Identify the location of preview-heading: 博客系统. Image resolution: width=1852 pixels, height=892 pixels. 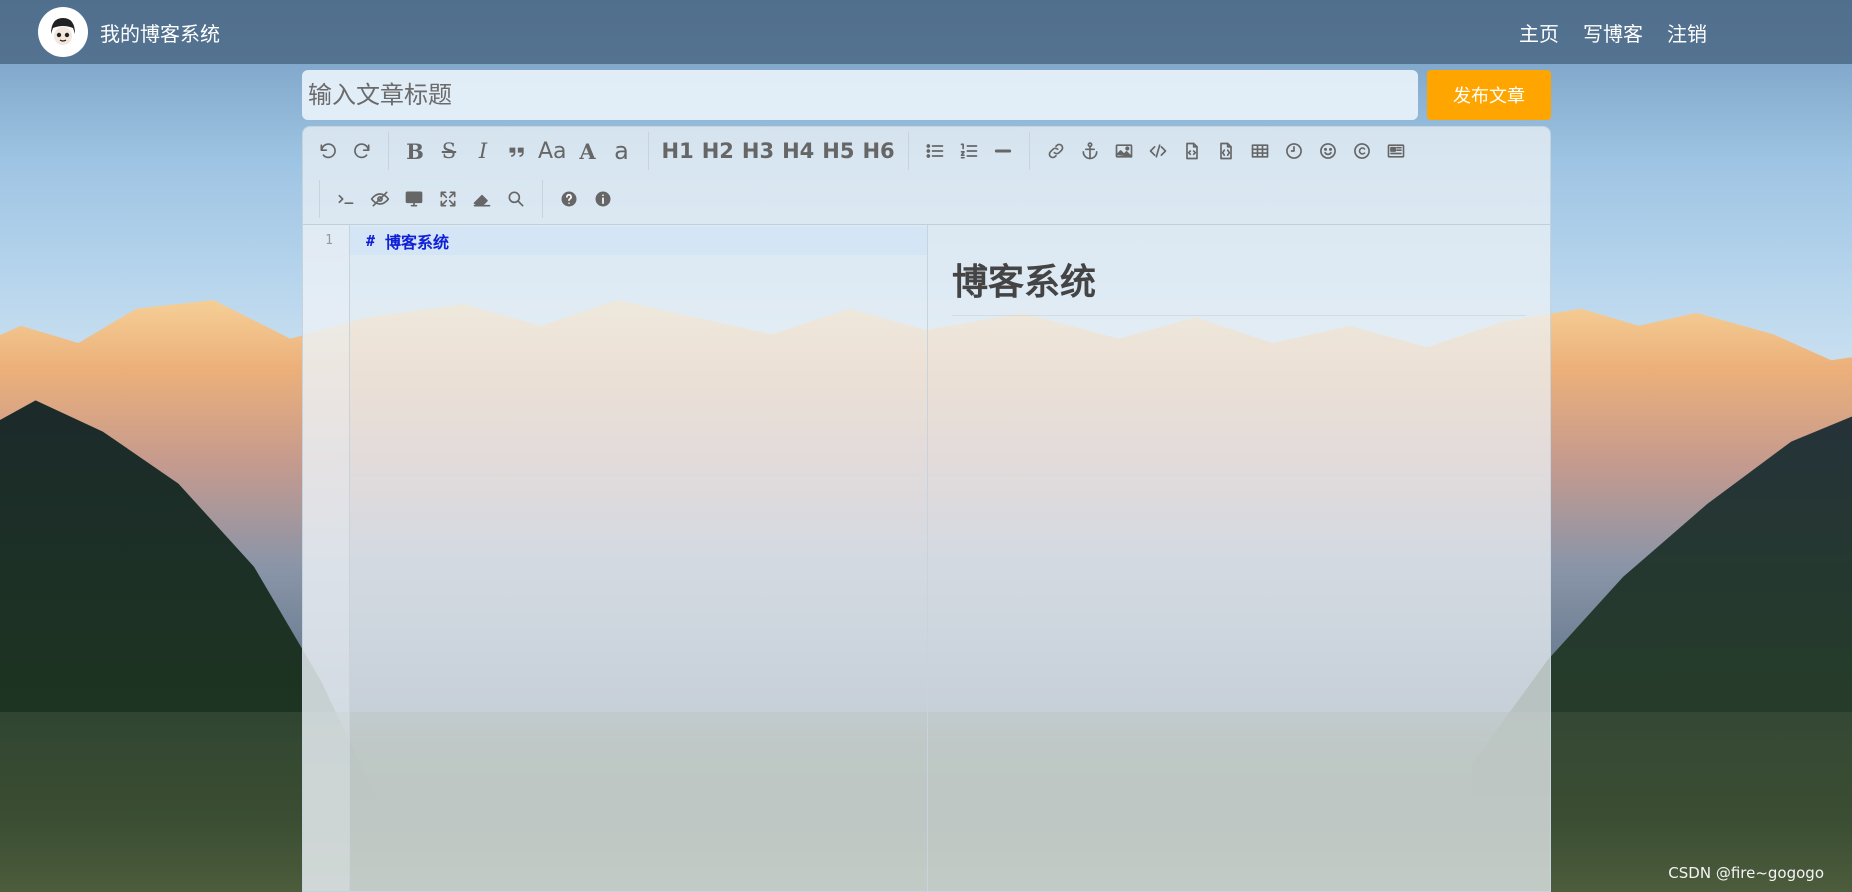
(1239, 284).